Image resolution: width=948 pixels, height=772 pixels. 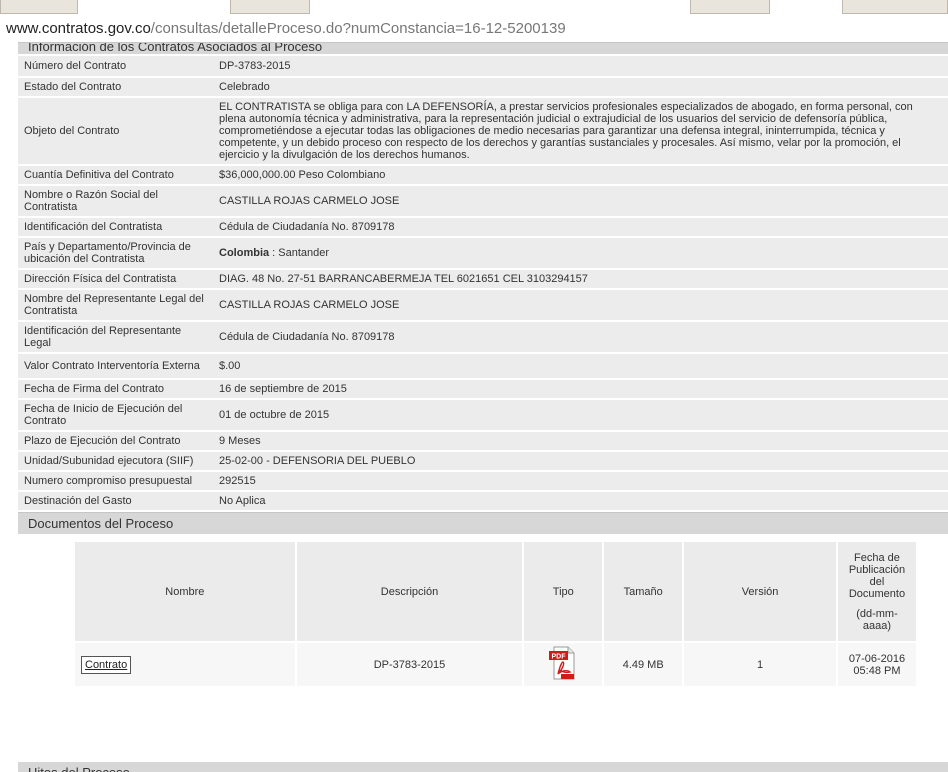 I want to click on column-header-version: Versión, so click(x=759, y=592).